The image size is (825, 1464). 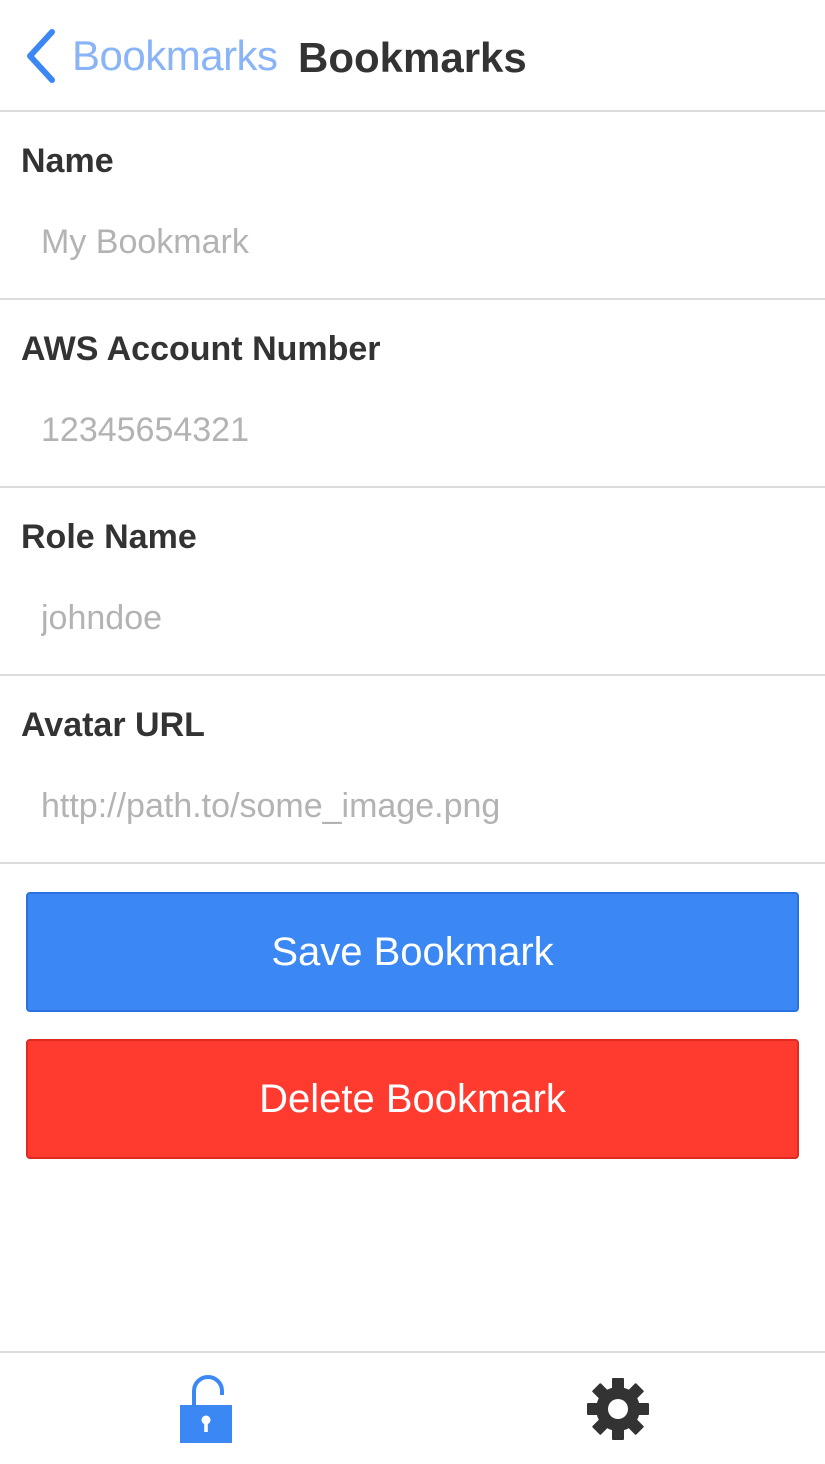 I want to click on aws-account-number-label: AWS Account Number, so click(x=201, y=349).